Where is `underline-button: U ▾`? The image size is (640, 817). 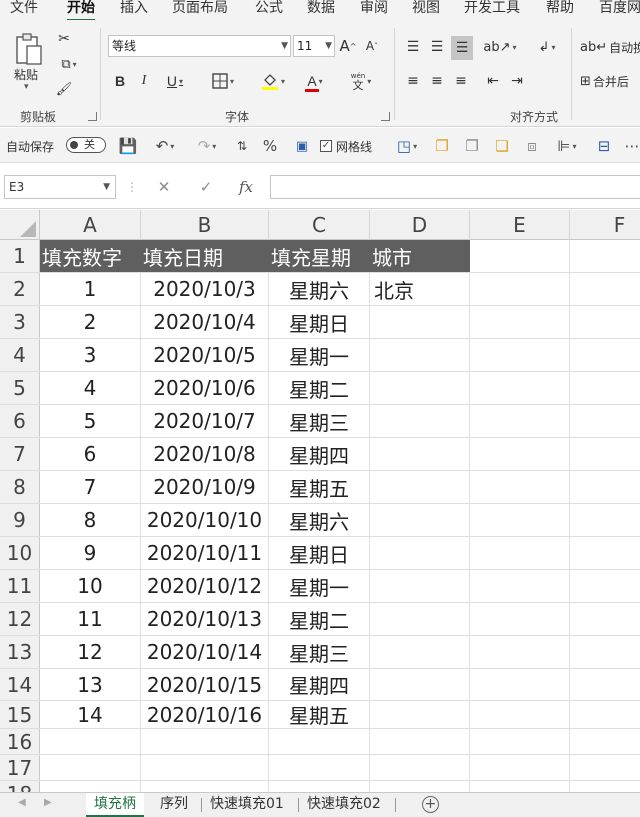
underline-button: U ▾ is located at coordinates (175, 81).